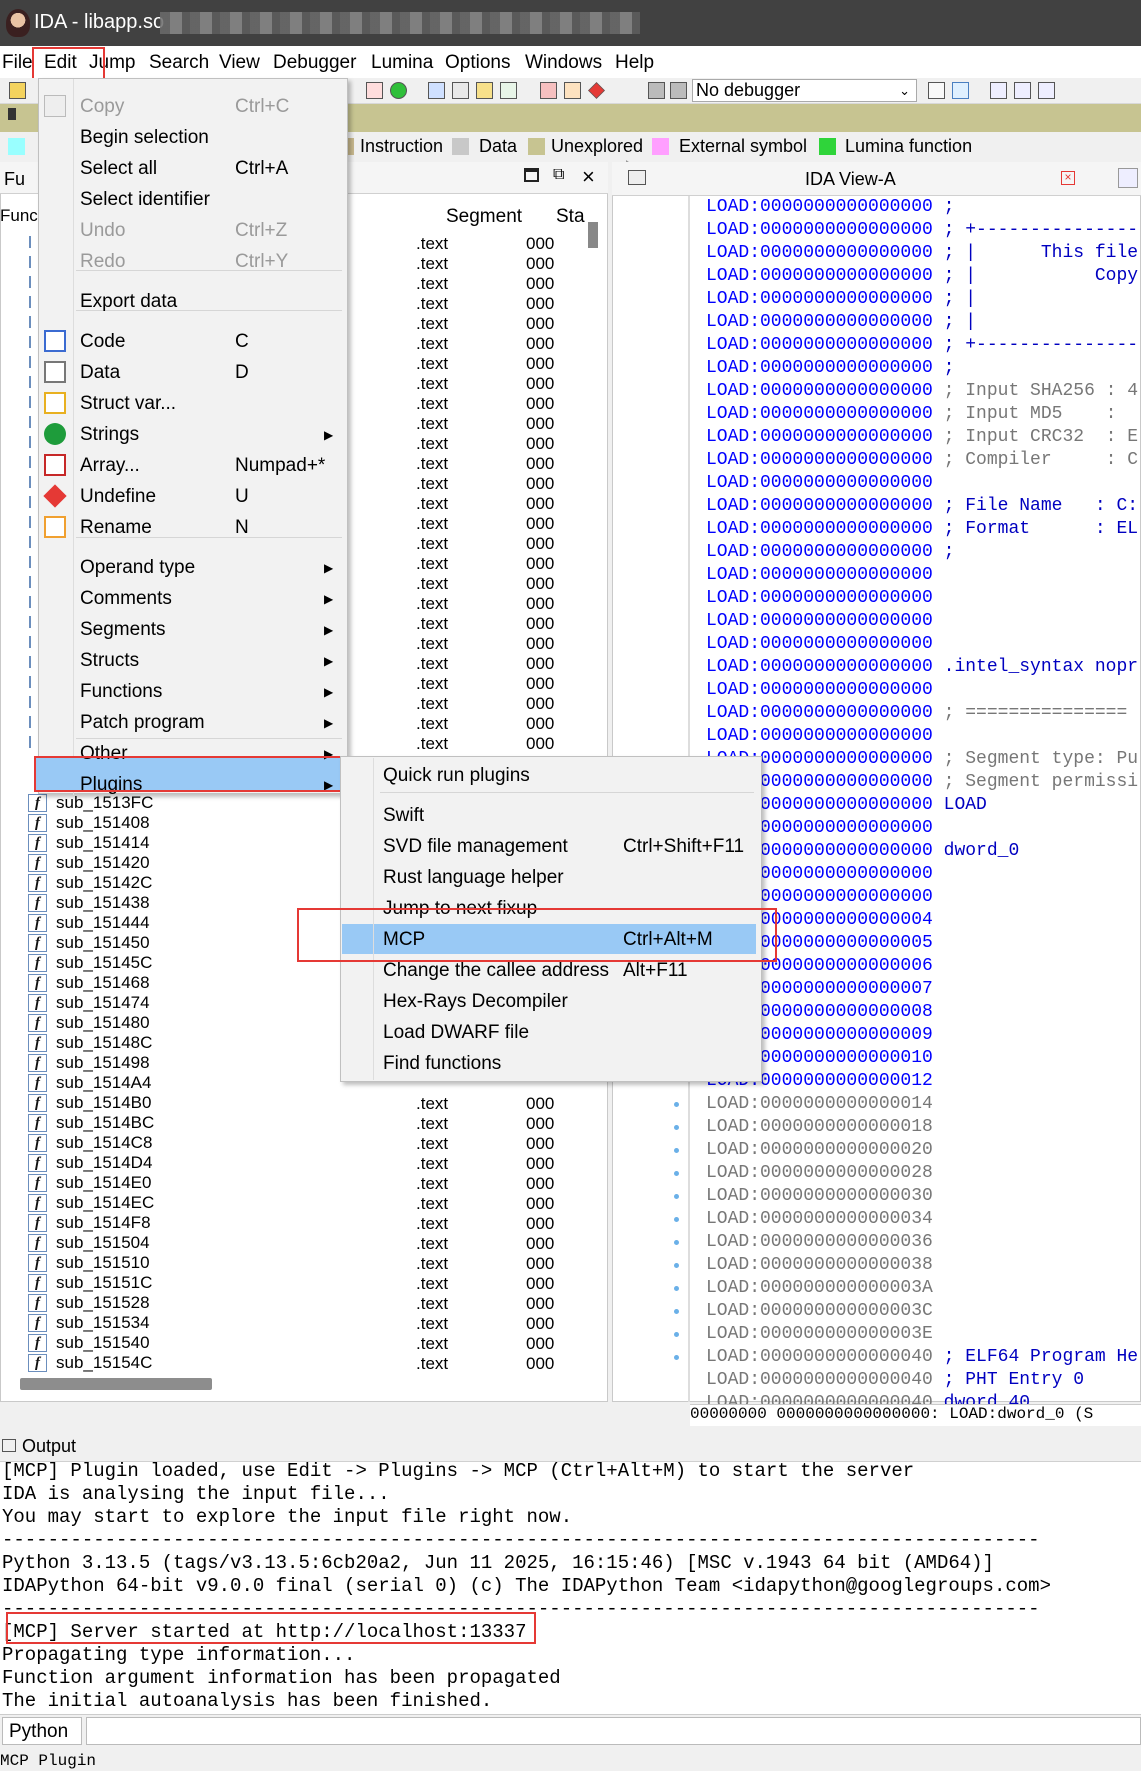 The image size is (1141, 1771). Describe the element at coordinates (923, 1196) in the screenshot. I see `disasm-line: LOAD:0000000000000030 dd` at that location.